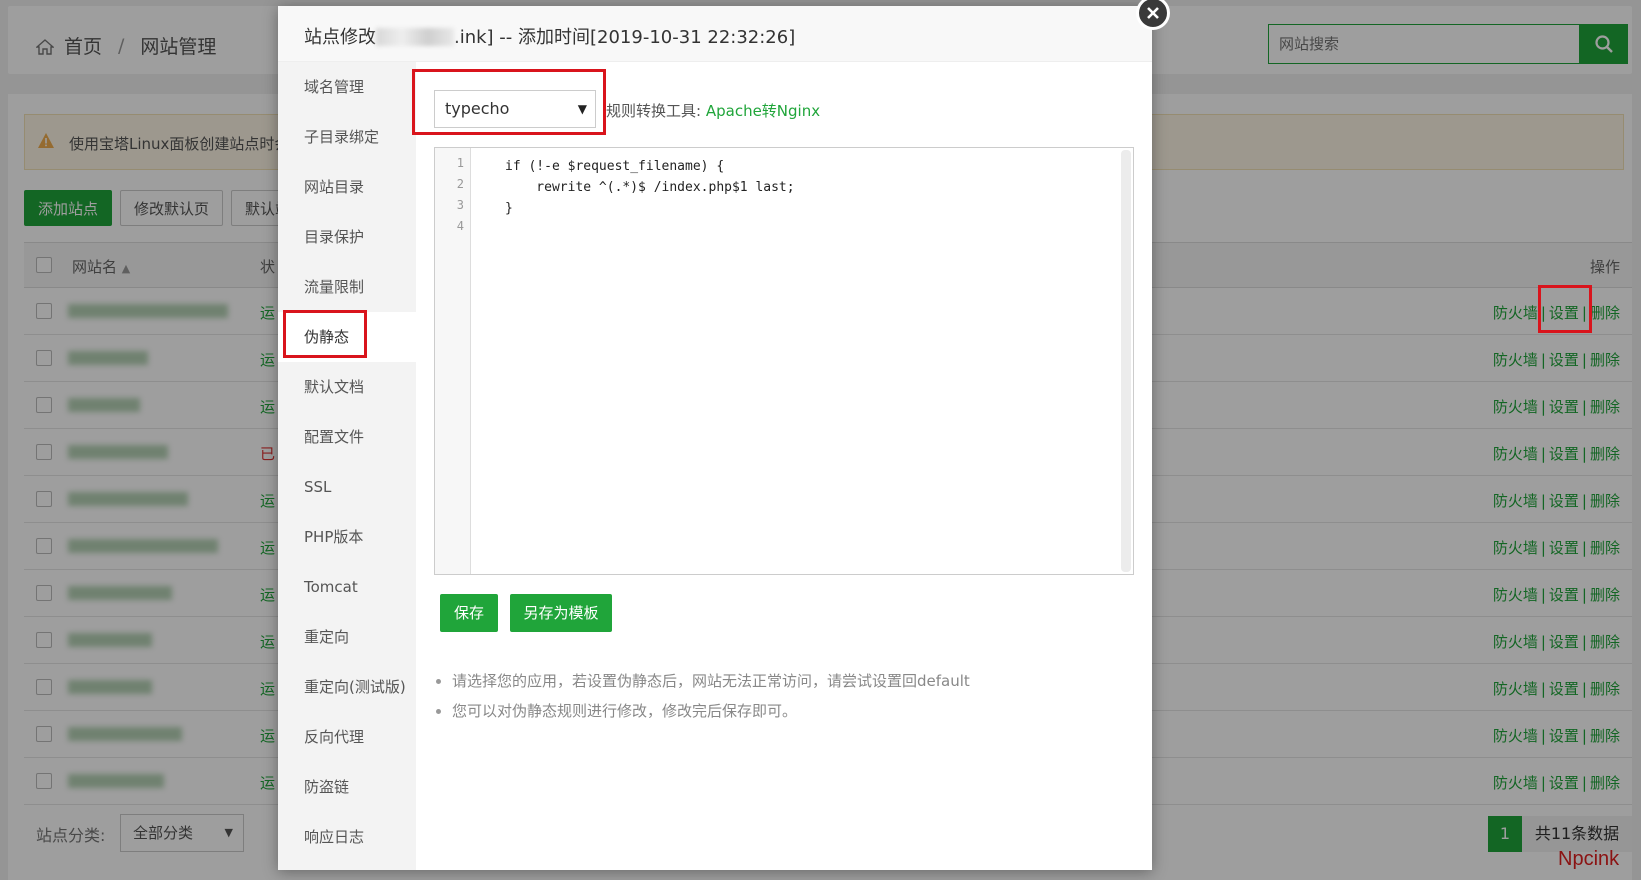 Image resolution: width=1641 pixels, height=880 pixels. Describe the element at coordinates (633, 208) in the screenshot. I see `code-line: }` at that location.